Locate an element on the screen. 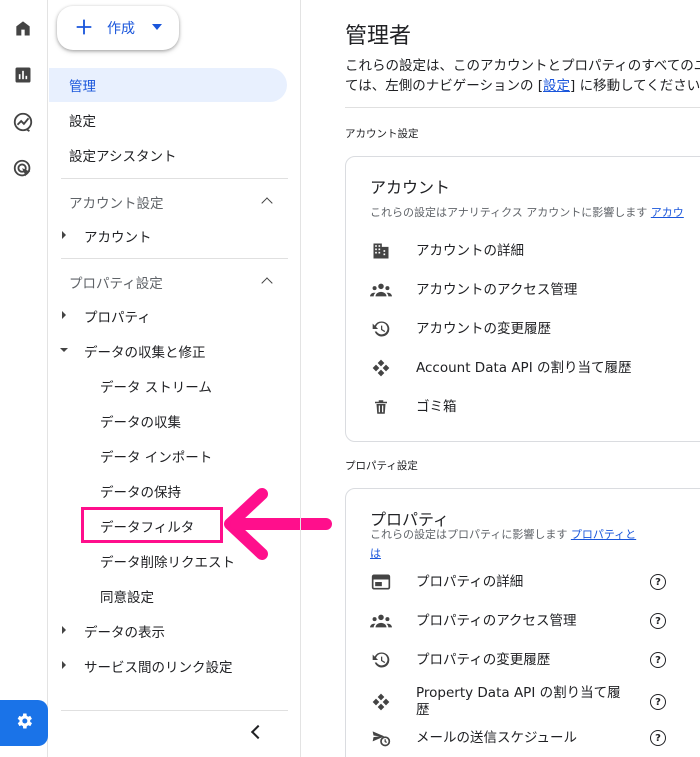  description-text: ては、左側のナビゲーションの [ is located at coordinates (444, 86).